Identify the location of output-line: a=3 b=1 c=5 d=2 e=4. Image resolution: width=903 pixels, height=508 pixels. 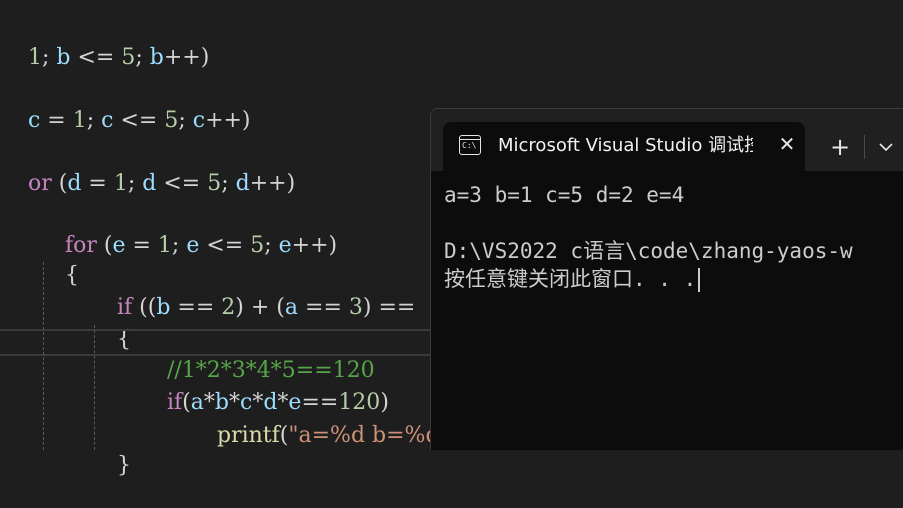
(564, 195).